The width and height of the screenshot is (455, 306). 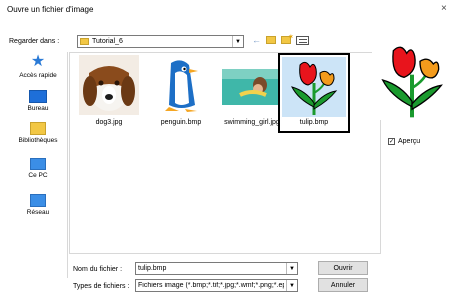 What do you see at coordinates (256, 40) in the screenshot?
I see `back-arrow-icon: ←` at bounding box center [256, 40].